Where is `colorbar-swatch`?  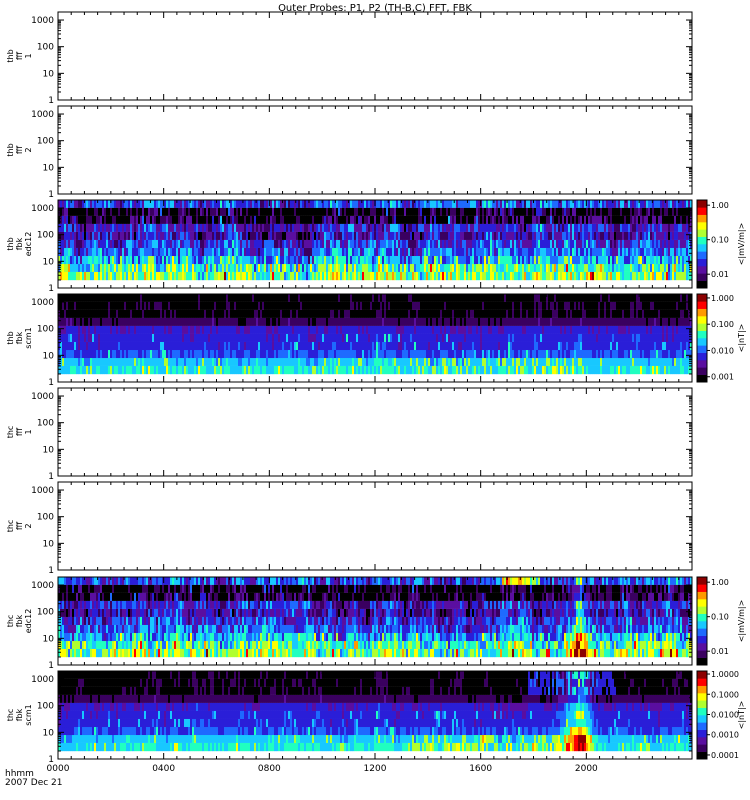
colorbar-swatch is located at coordinates (702, 270).